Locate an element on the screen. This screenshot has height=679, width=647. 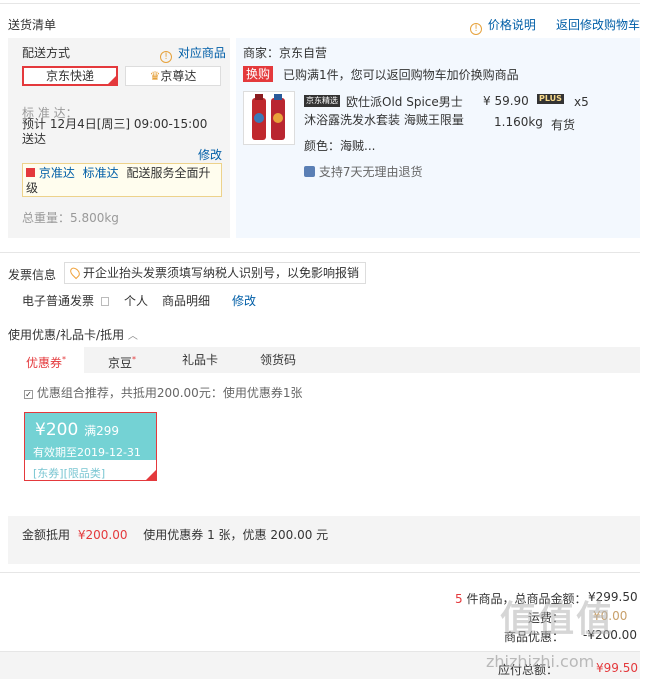
jzd-option: ♛京尊达 is located at coordinates (173, 76).